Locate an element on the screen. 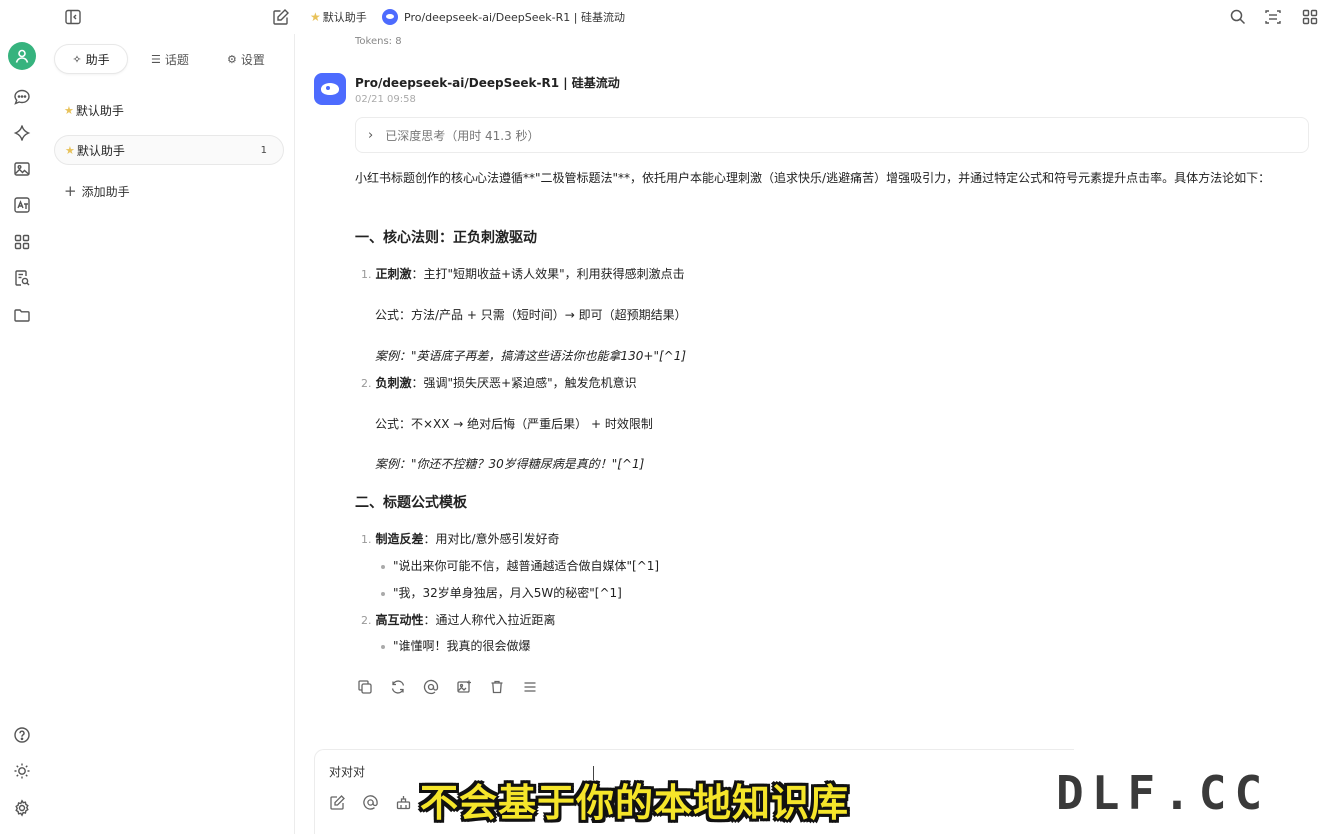  user-icon is located at coordinates (22, 56).